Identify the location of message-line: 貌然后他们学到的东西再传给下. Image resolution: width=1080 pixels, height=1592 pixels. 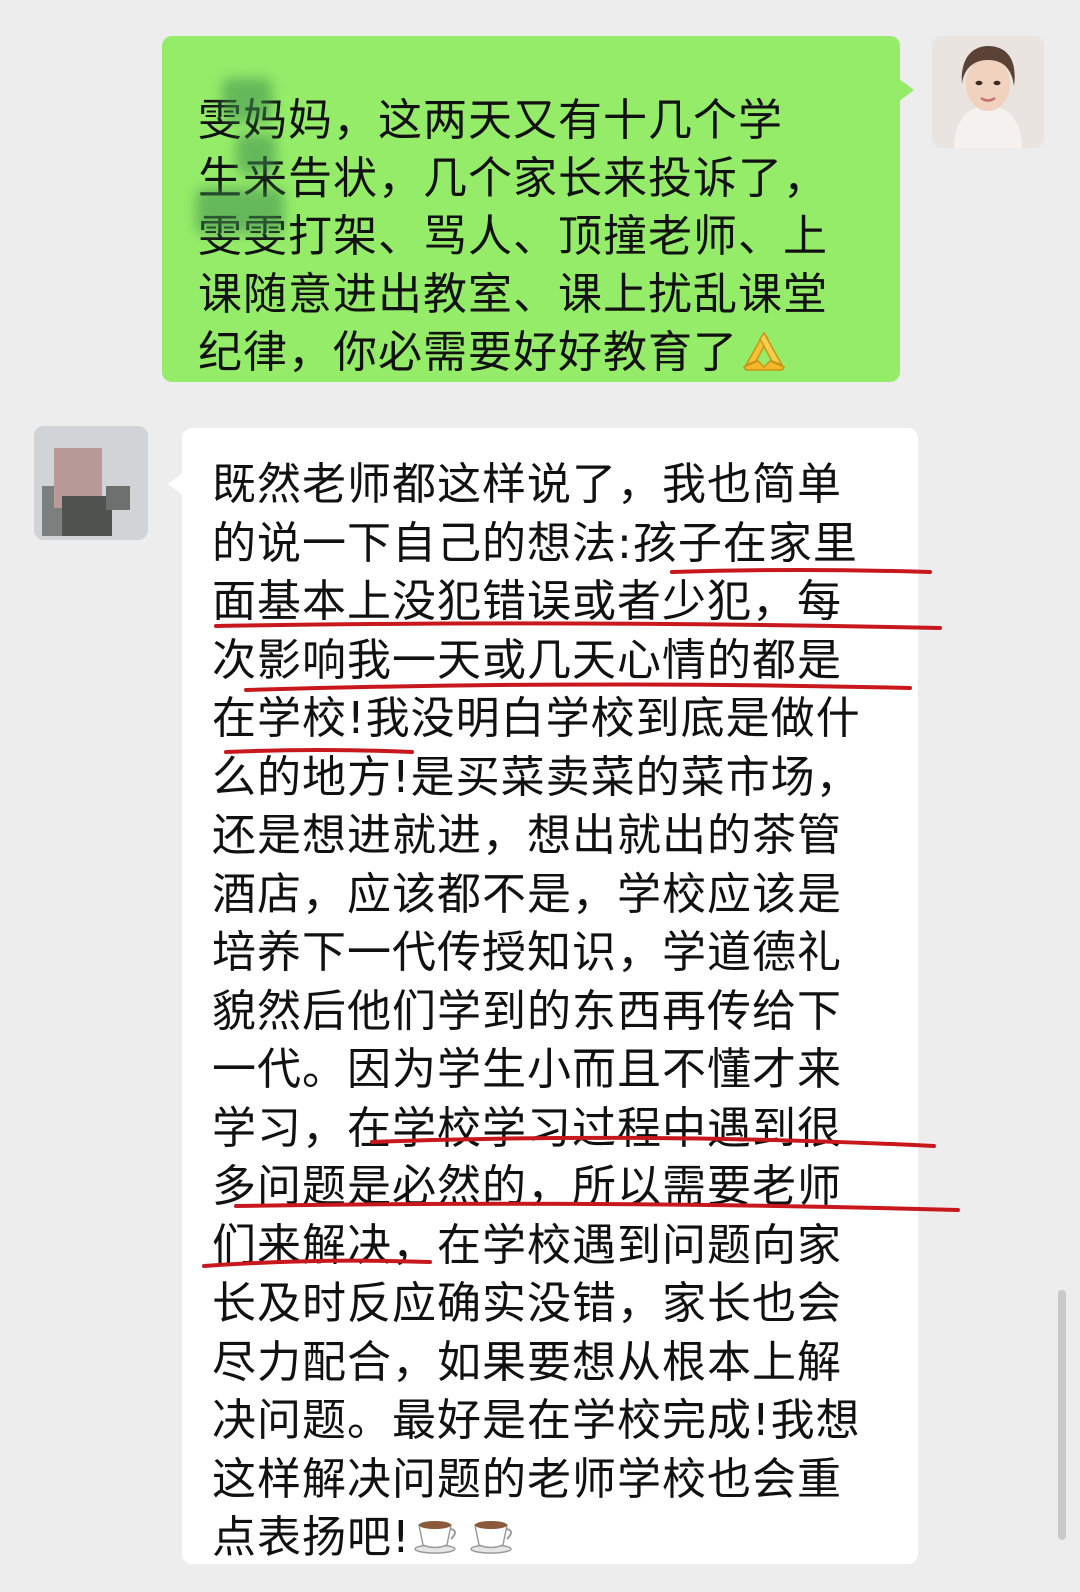
(527, 1011).